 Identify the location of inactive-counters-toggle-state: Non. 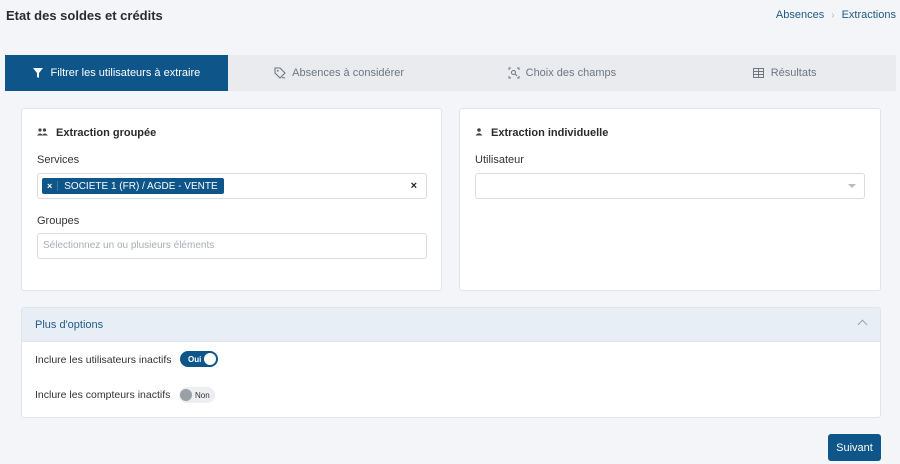
(202, 395).